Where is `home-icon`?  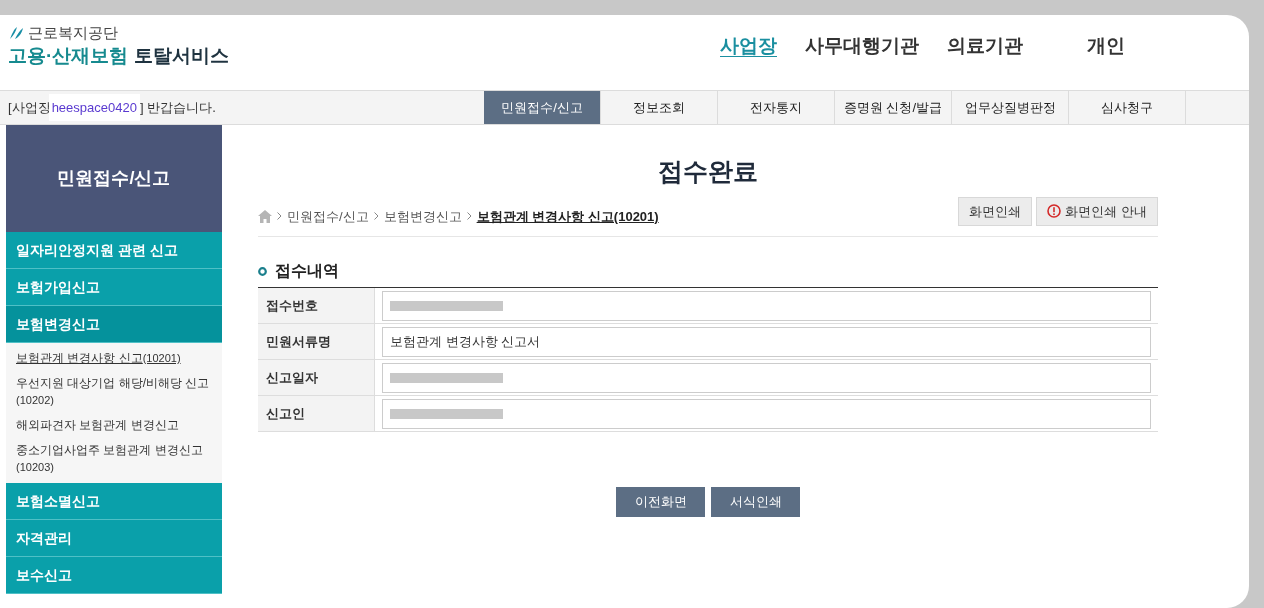
home-icon is located at coordinates (265, 216).